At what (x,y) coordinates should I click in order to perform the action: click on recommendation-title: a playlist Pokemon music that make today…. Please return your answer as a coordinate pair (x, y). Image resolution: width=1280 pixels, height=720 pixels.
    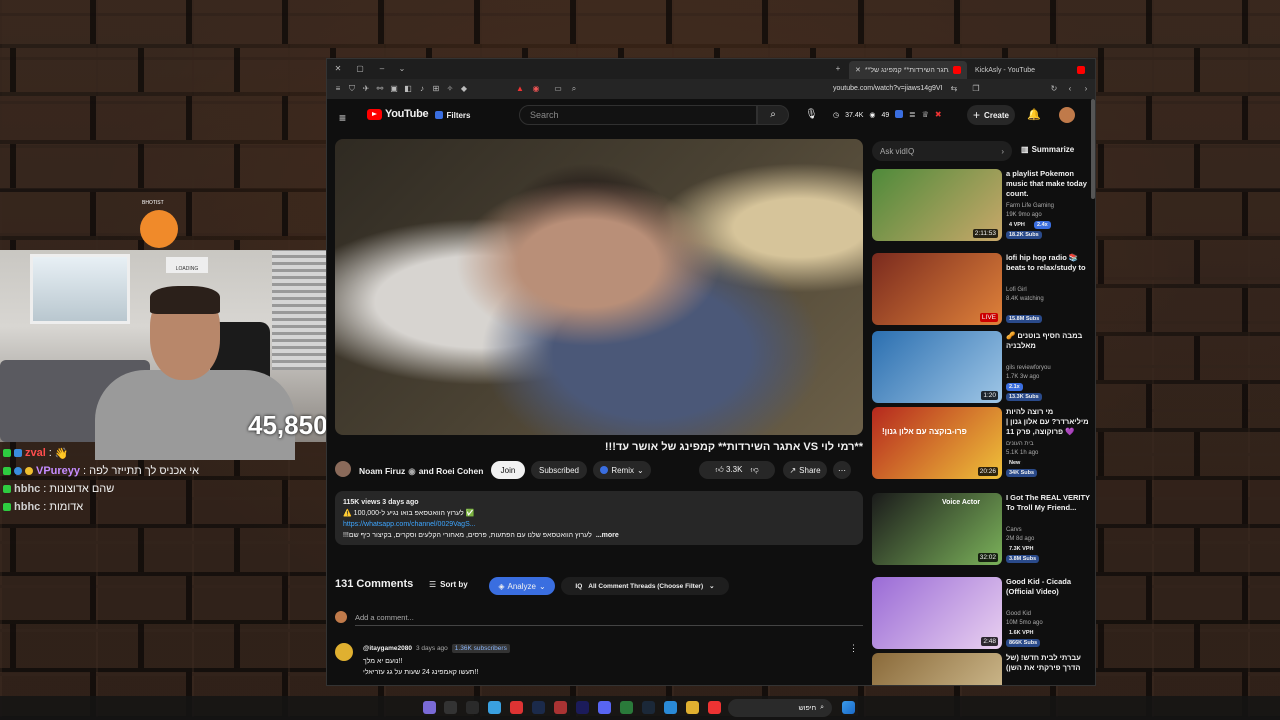
    Looking at the image, I should click on (1048, 184).